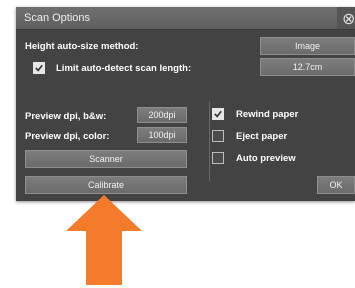  What do you see at coordinates (307, 46) in the screenshot?
I see `height-method-select: Image` at bounding box center [307, 46].